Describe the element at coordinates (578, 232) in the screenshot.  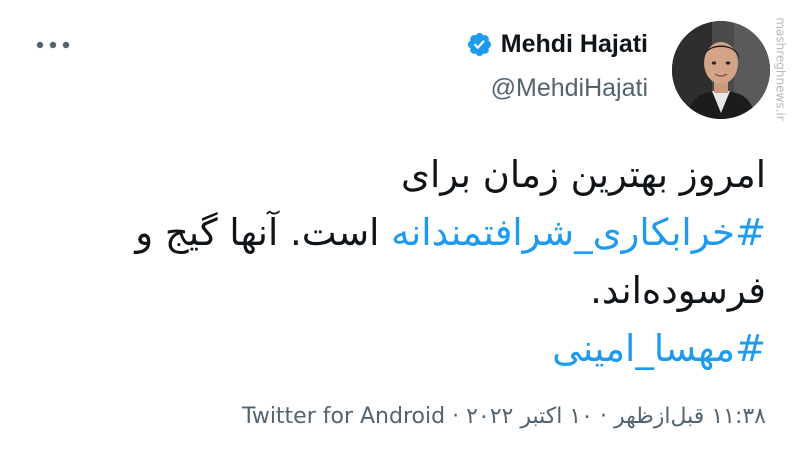
I see `hashtag-link: #خرابکاری_شرافتمندانه` at that location.